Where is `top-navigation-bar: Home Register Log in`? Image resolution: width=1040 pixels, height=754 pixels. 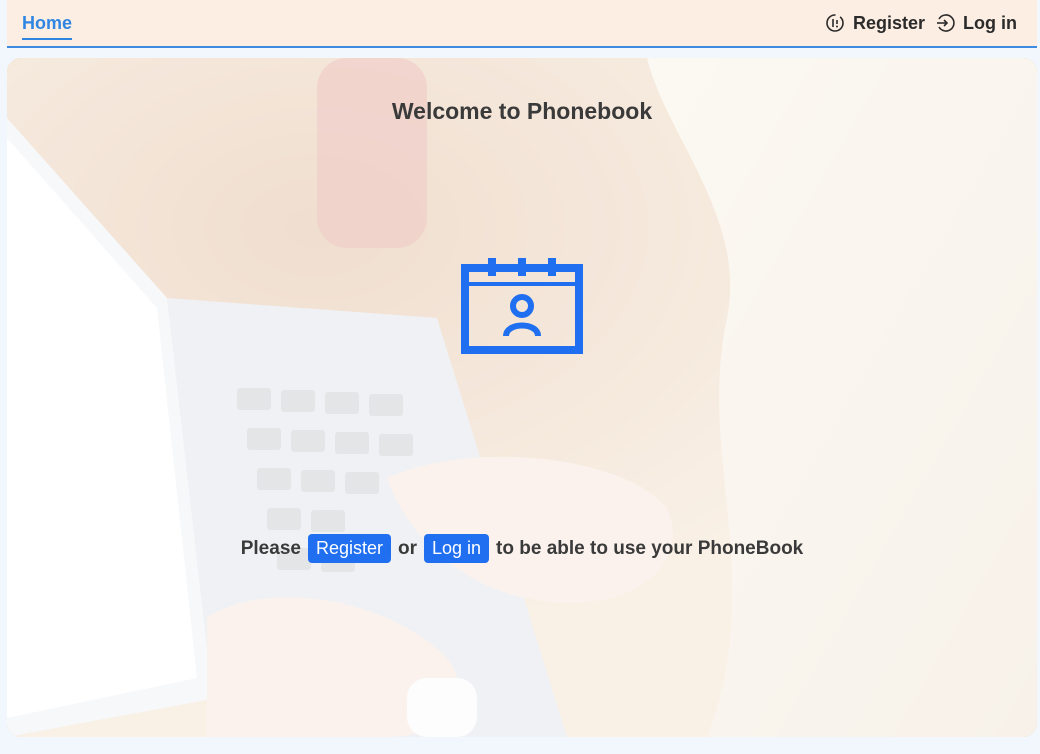 top-navigation-bar: Home Register Log in is located at coordinates (522, 24).